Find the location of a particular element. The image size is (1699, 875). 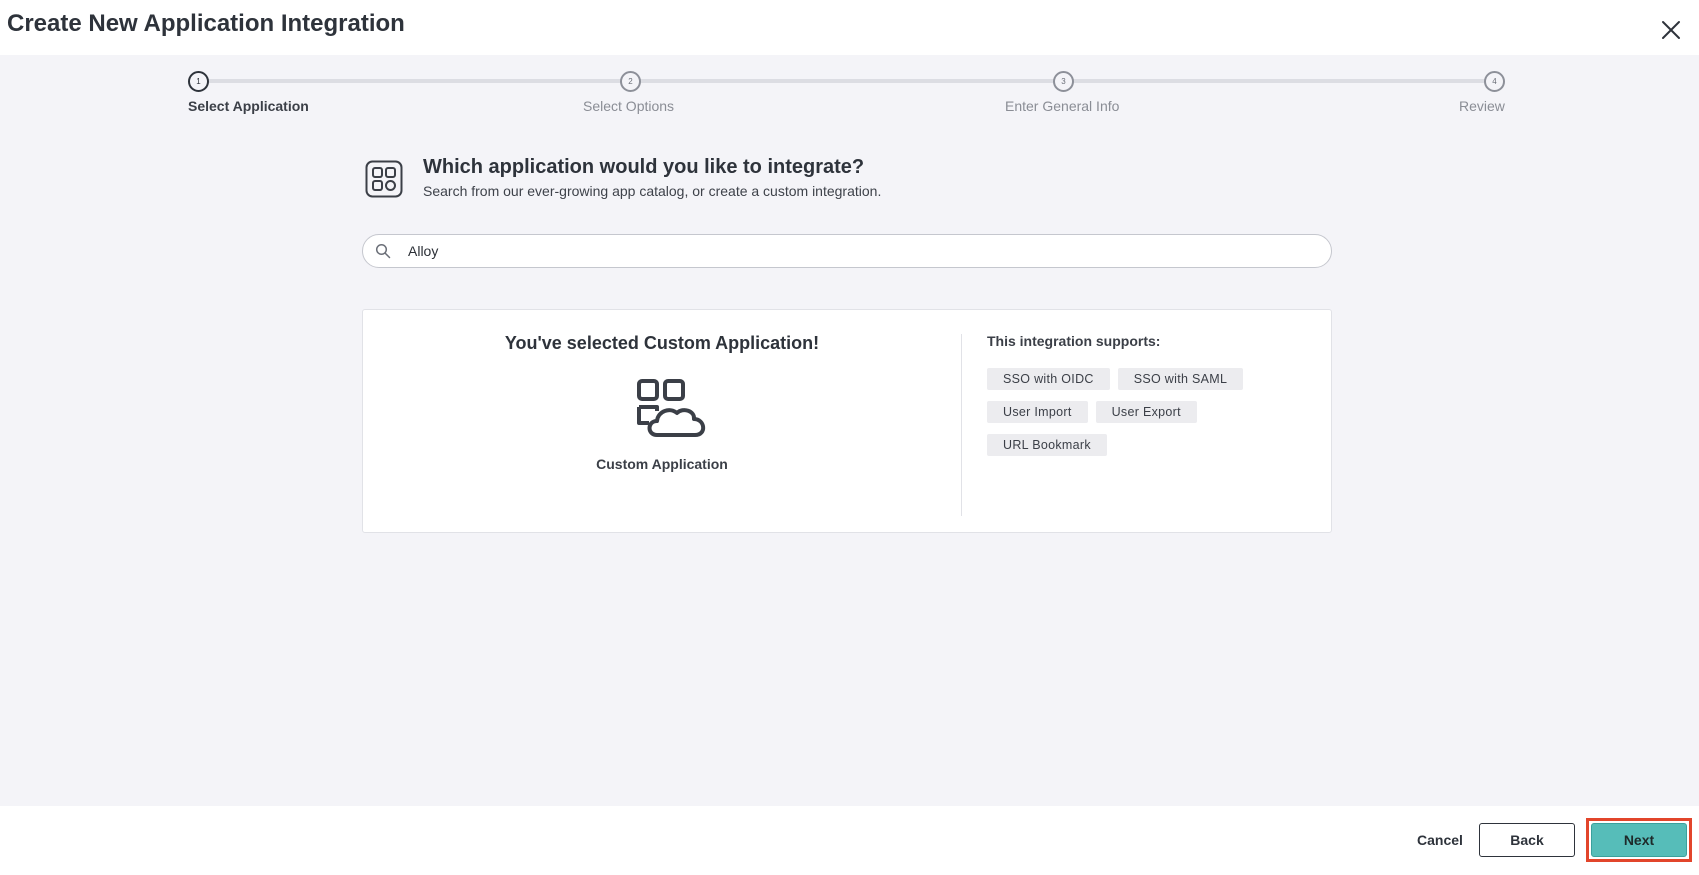

step-number: 2 is located at coordinates (630, 81).